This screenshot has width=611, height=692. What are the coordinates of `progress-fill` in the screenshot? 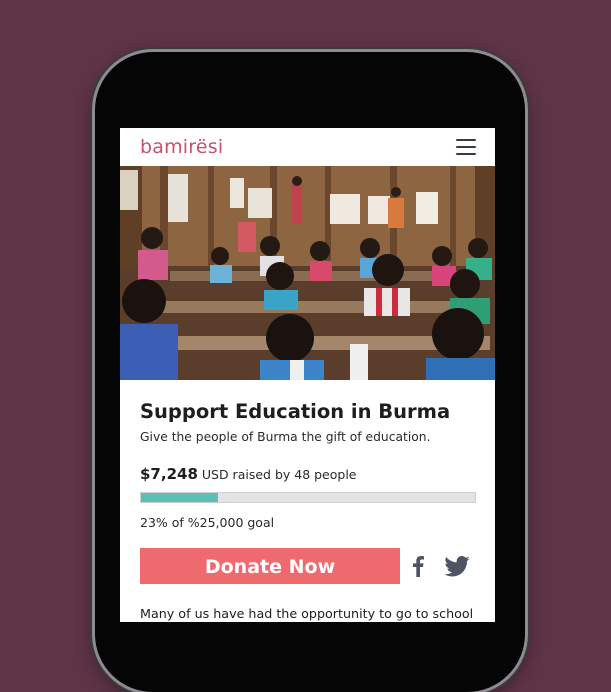 It's located at (179, 497).